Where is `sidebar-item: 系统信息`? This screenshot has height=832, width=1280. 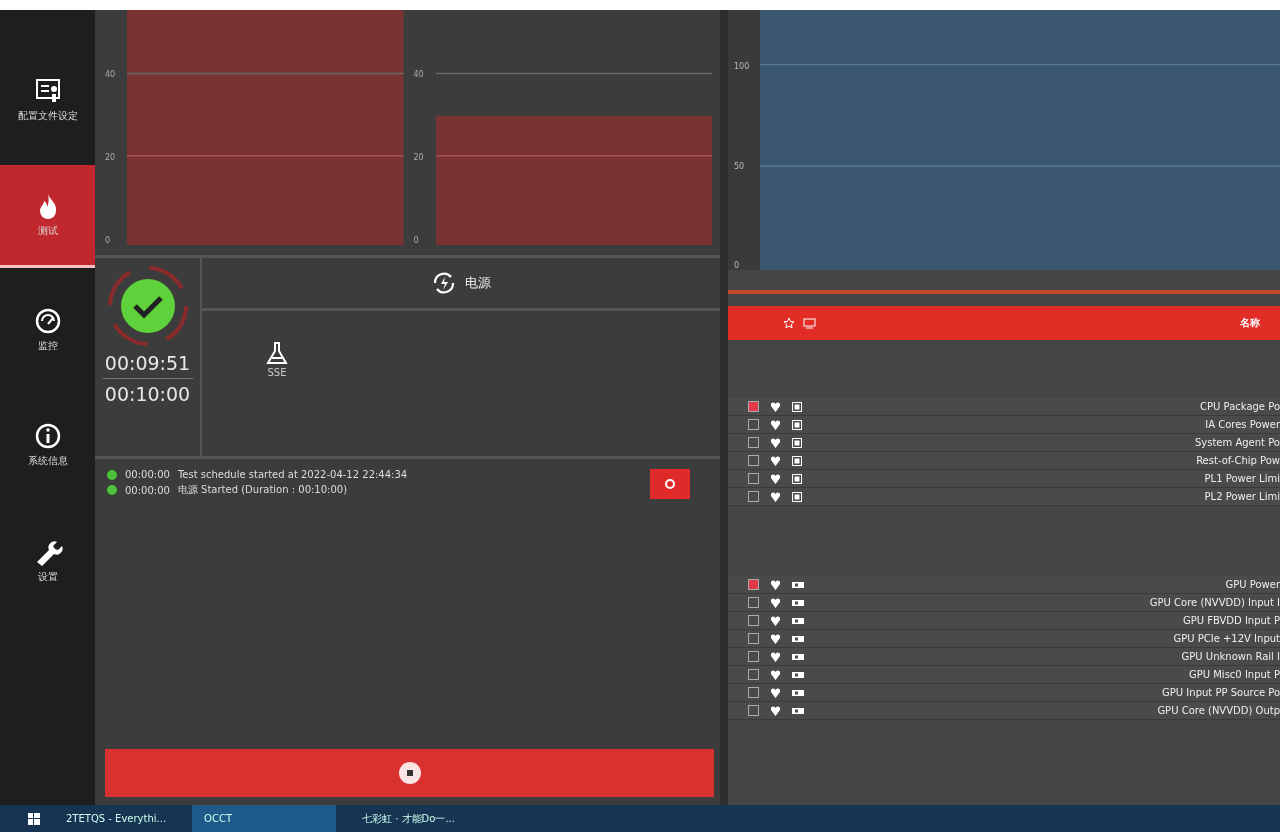 sidebar-item: 系统信息 is located at coordinates (47, 446).